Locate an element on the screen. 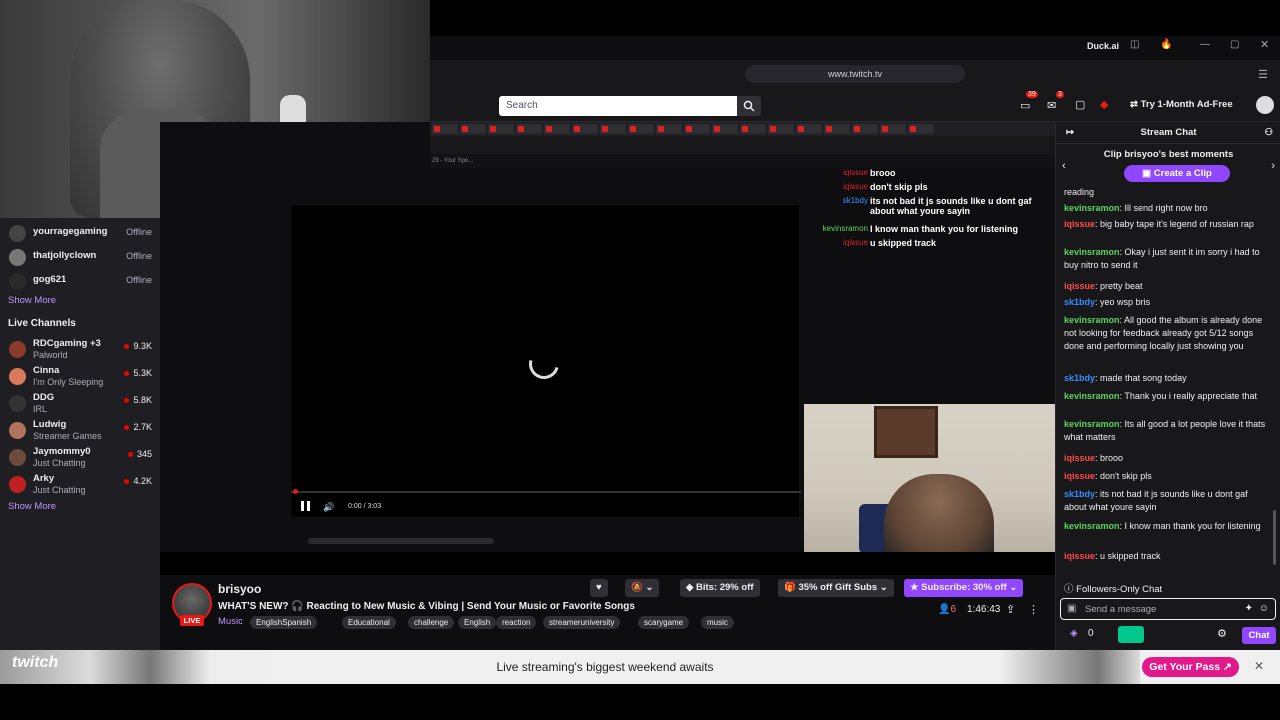  live-channel: Ludwig Streamer Games 2.7K is located at coordinates (80, 429).